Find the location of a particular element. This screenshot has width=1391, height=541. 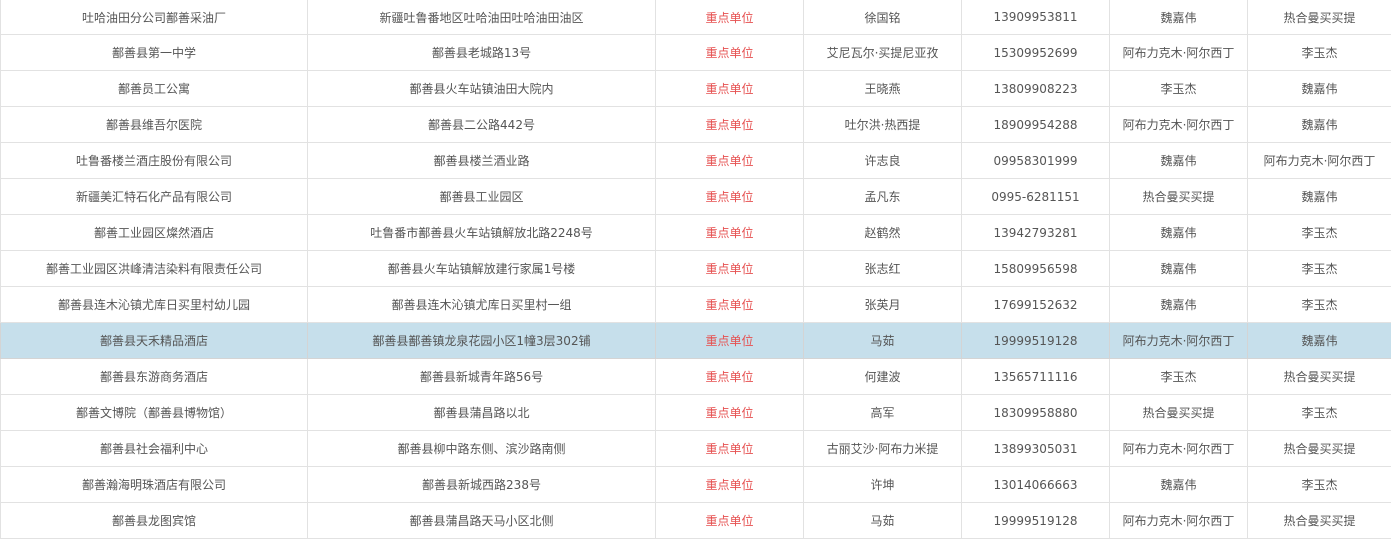

contact-person-cell: 何建波 is located at coordinates (882, 376).